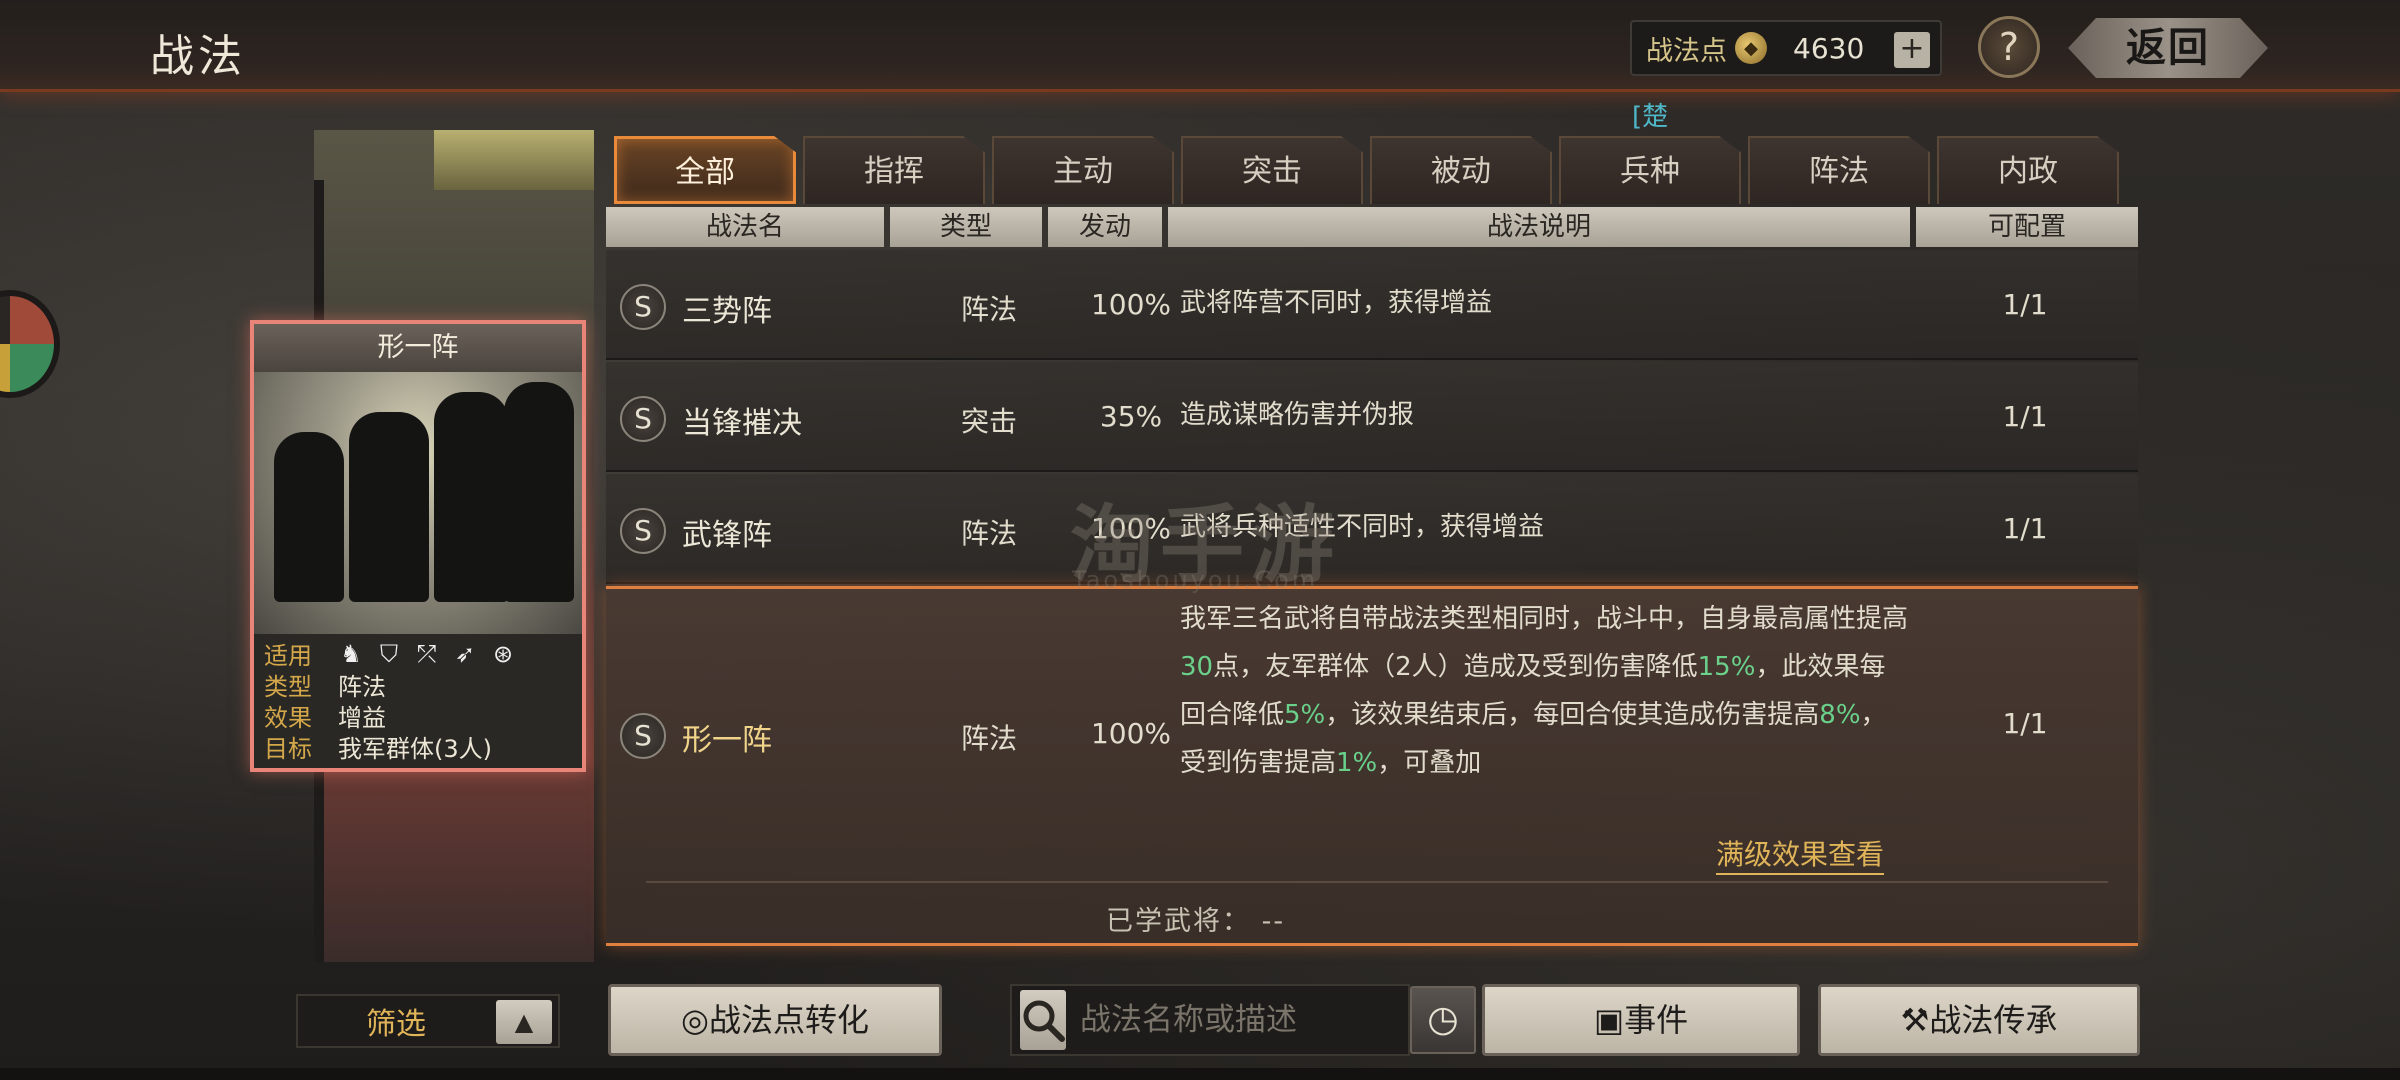  What do you see at coordinates (288, 656) in the screenshot?
I see `info-key: 适用` at bounding box center [288, 656].